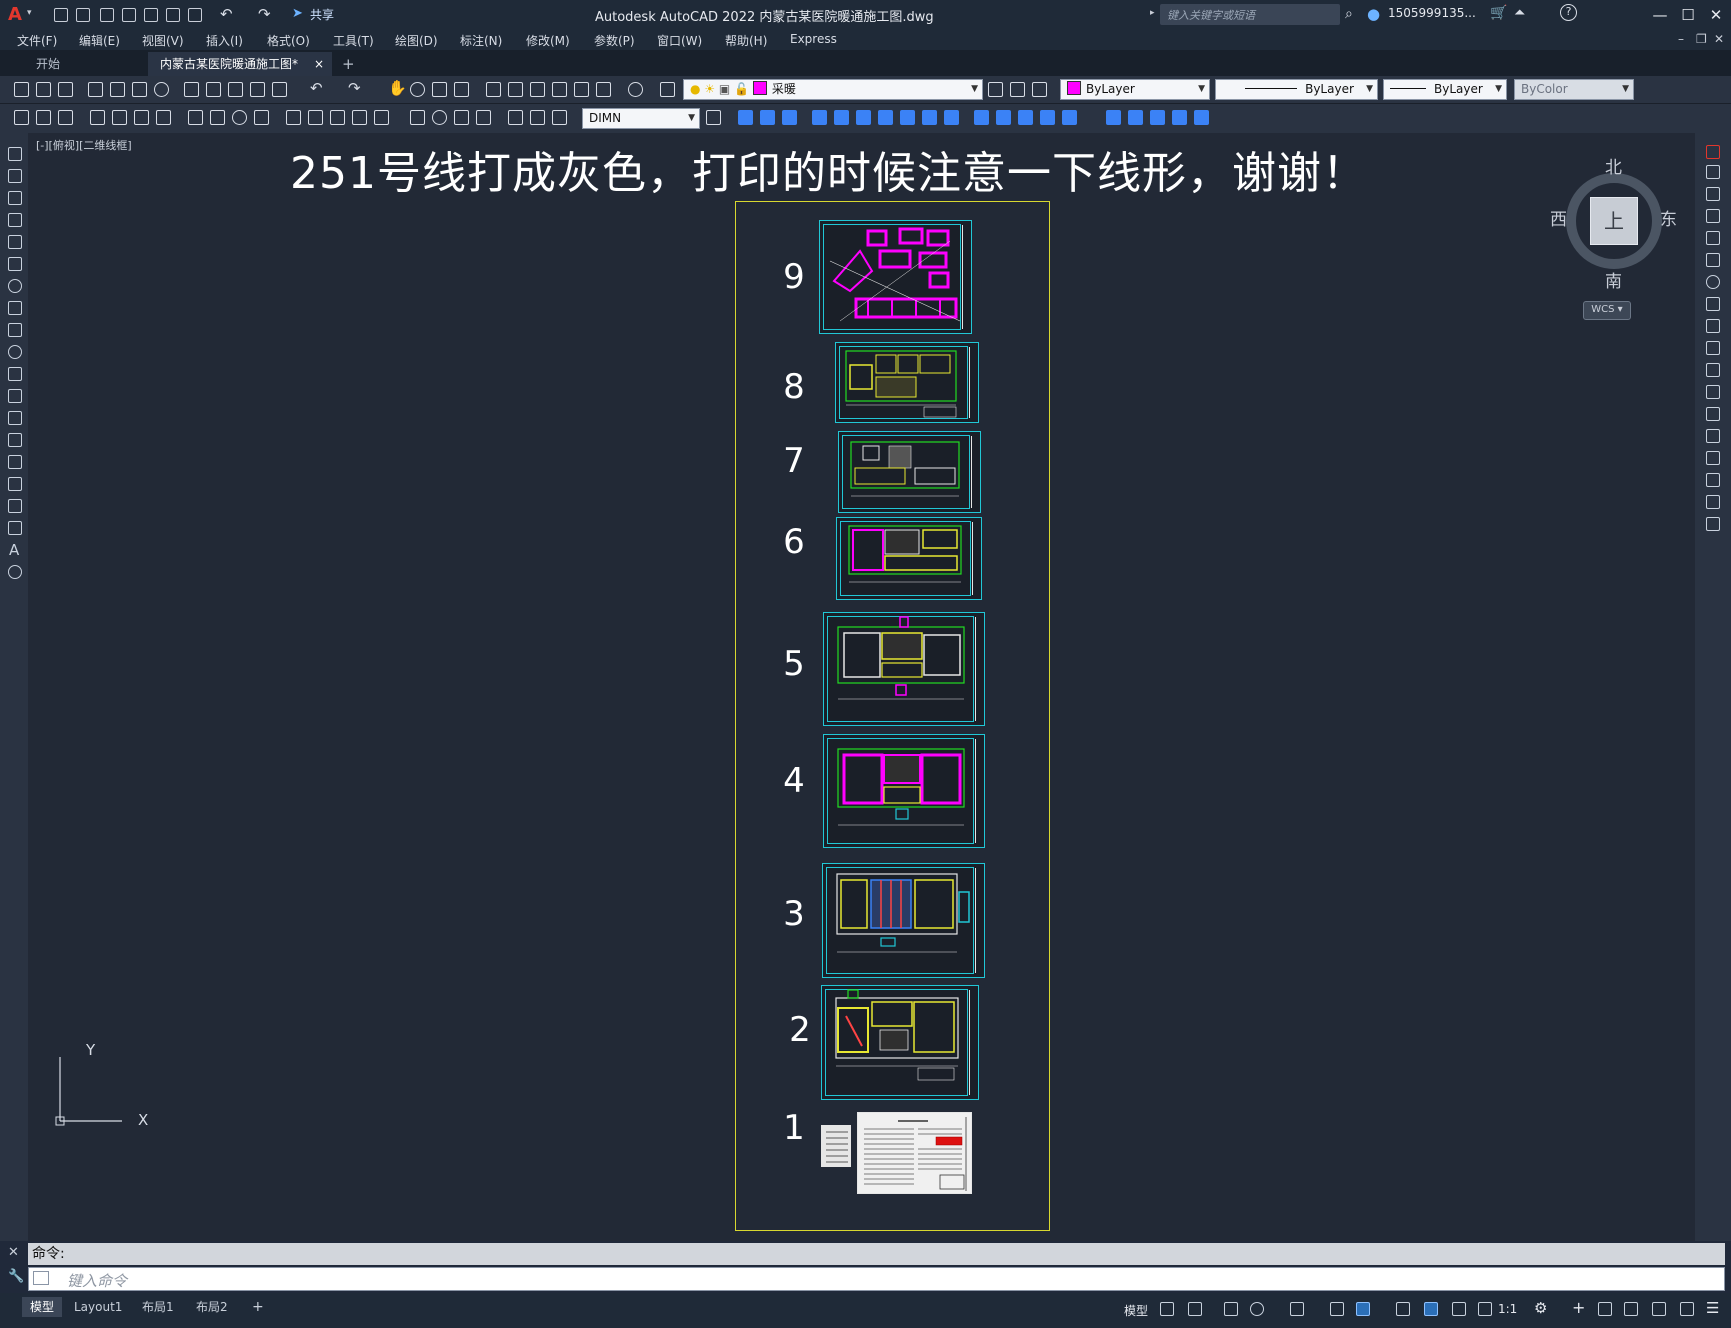 The width and height of the screenshot is (1731, 1328). What do you see at coordinates (1403, 1309) in the screenshot?
I see `lineweight-toggle-icon` at bounding box center [1403, 1309].